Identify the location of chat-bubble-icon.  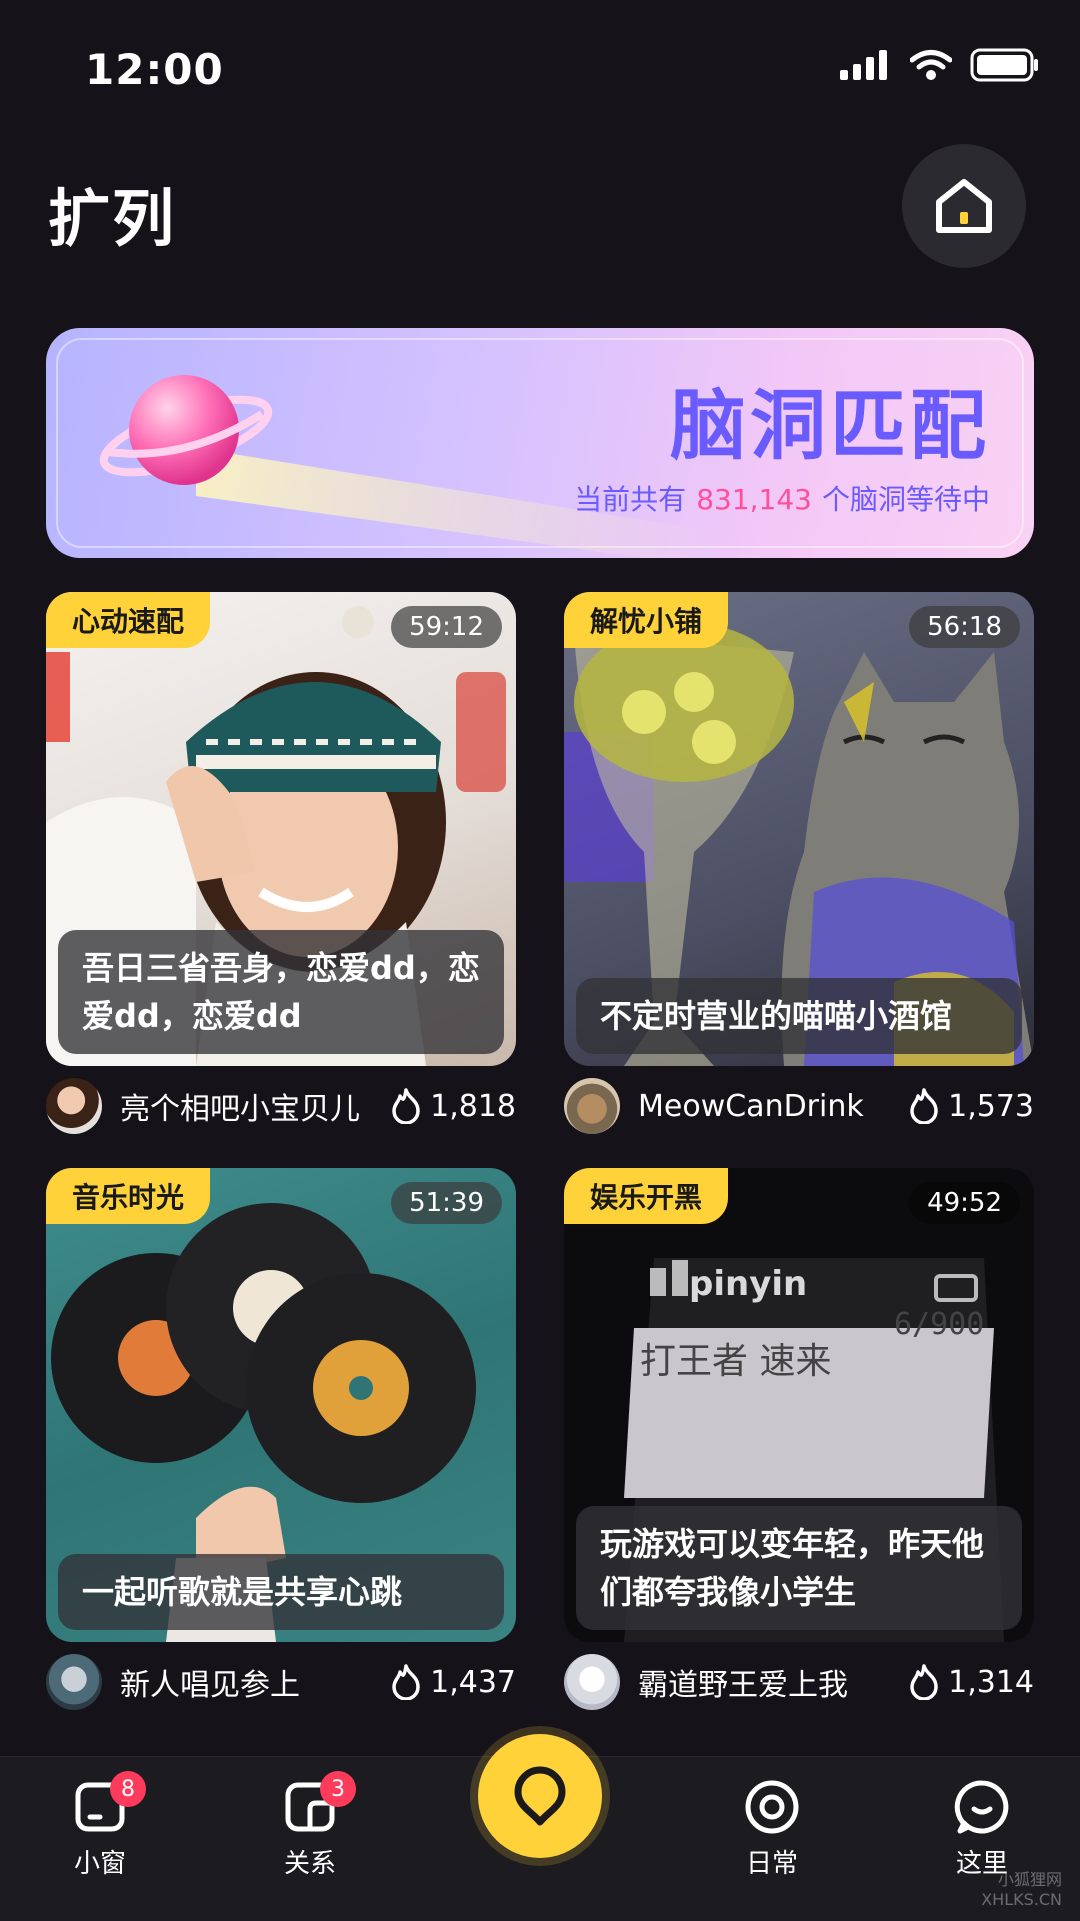
(981, 1807).